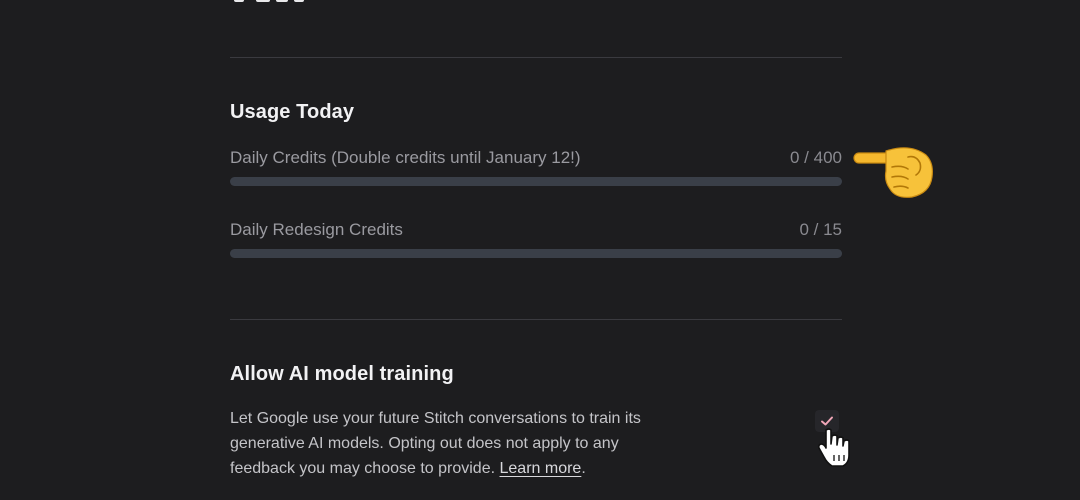  Describe the element at coordinates (536, 238) in the screenshot. I see `usage-row-daily-redesign-credits: Daily Redesign Credits 0 / 15` at that location.